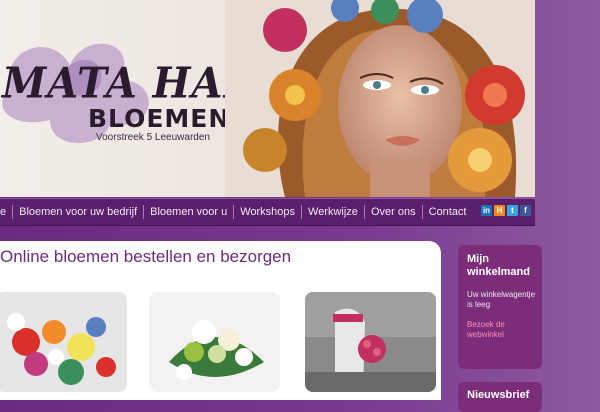  I want to click on brand-address: Voorstreek 5 Leeuwarden, so click(153, 137).